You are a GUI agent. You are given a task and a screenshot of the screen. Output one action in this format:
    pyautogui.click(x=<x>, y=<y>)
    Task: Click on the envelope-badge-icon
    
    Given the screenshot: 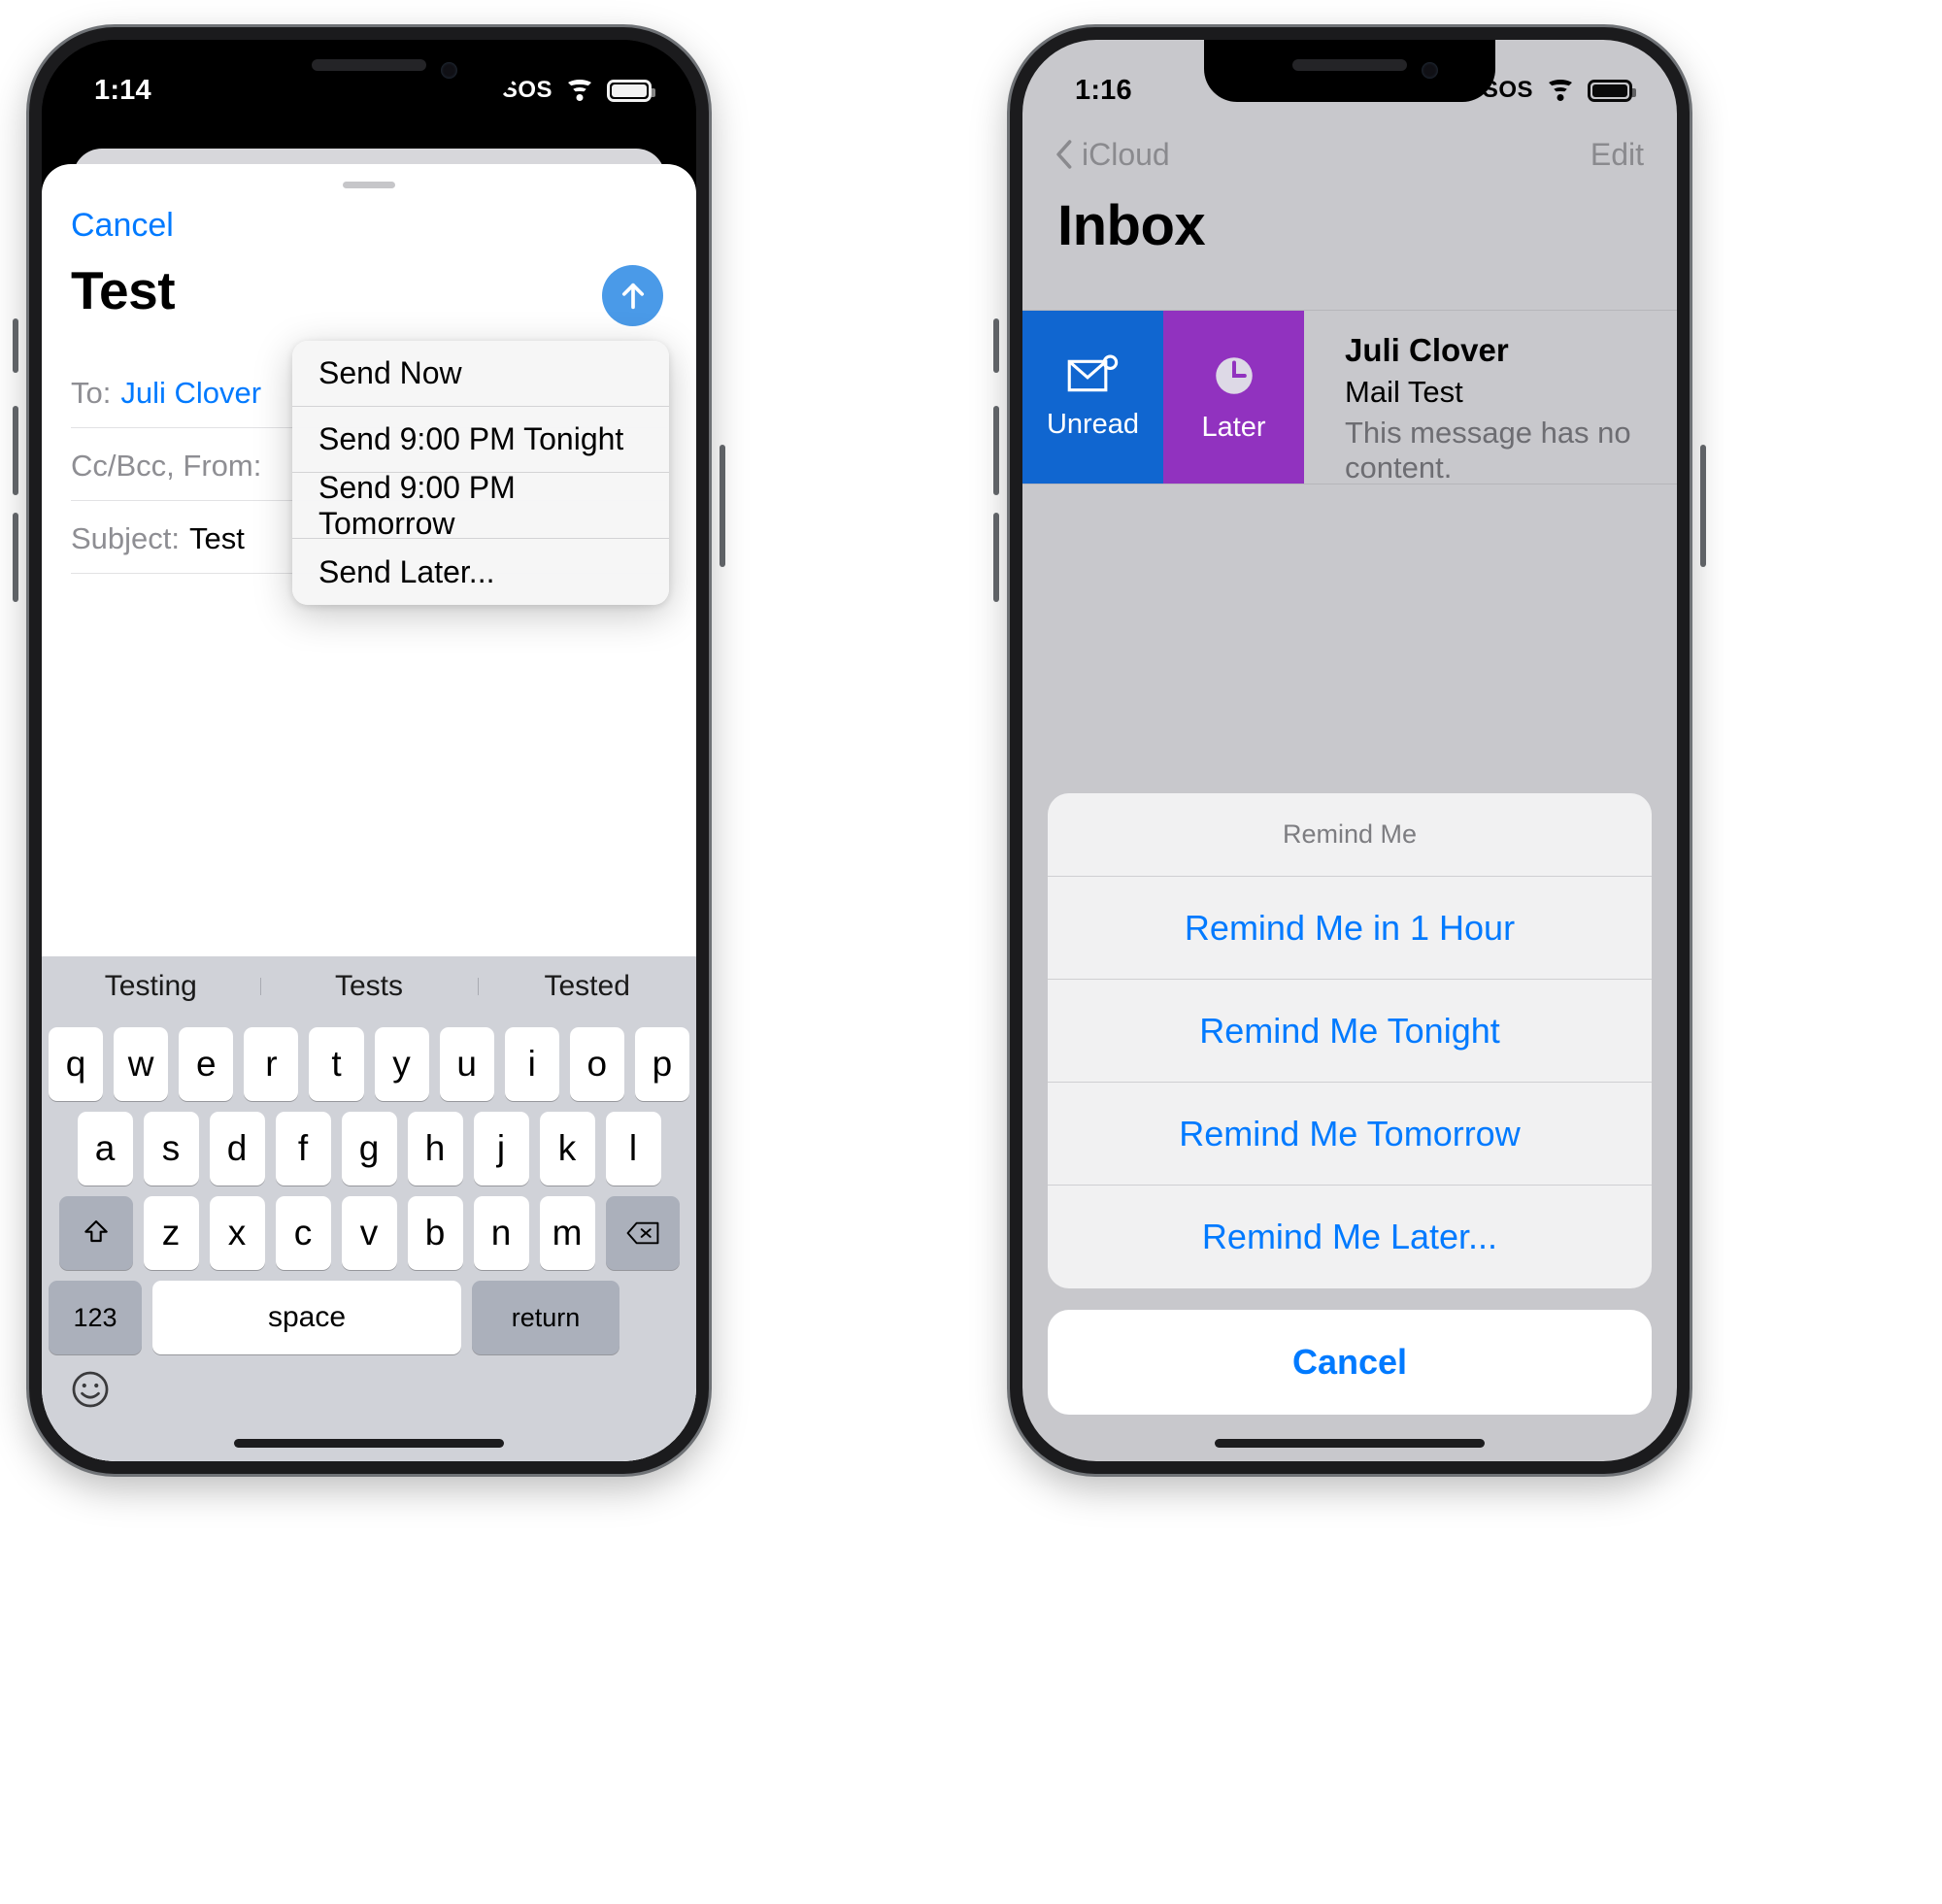 What is the action you would take?
    pyautogui.click(x=1092, y=372)
    